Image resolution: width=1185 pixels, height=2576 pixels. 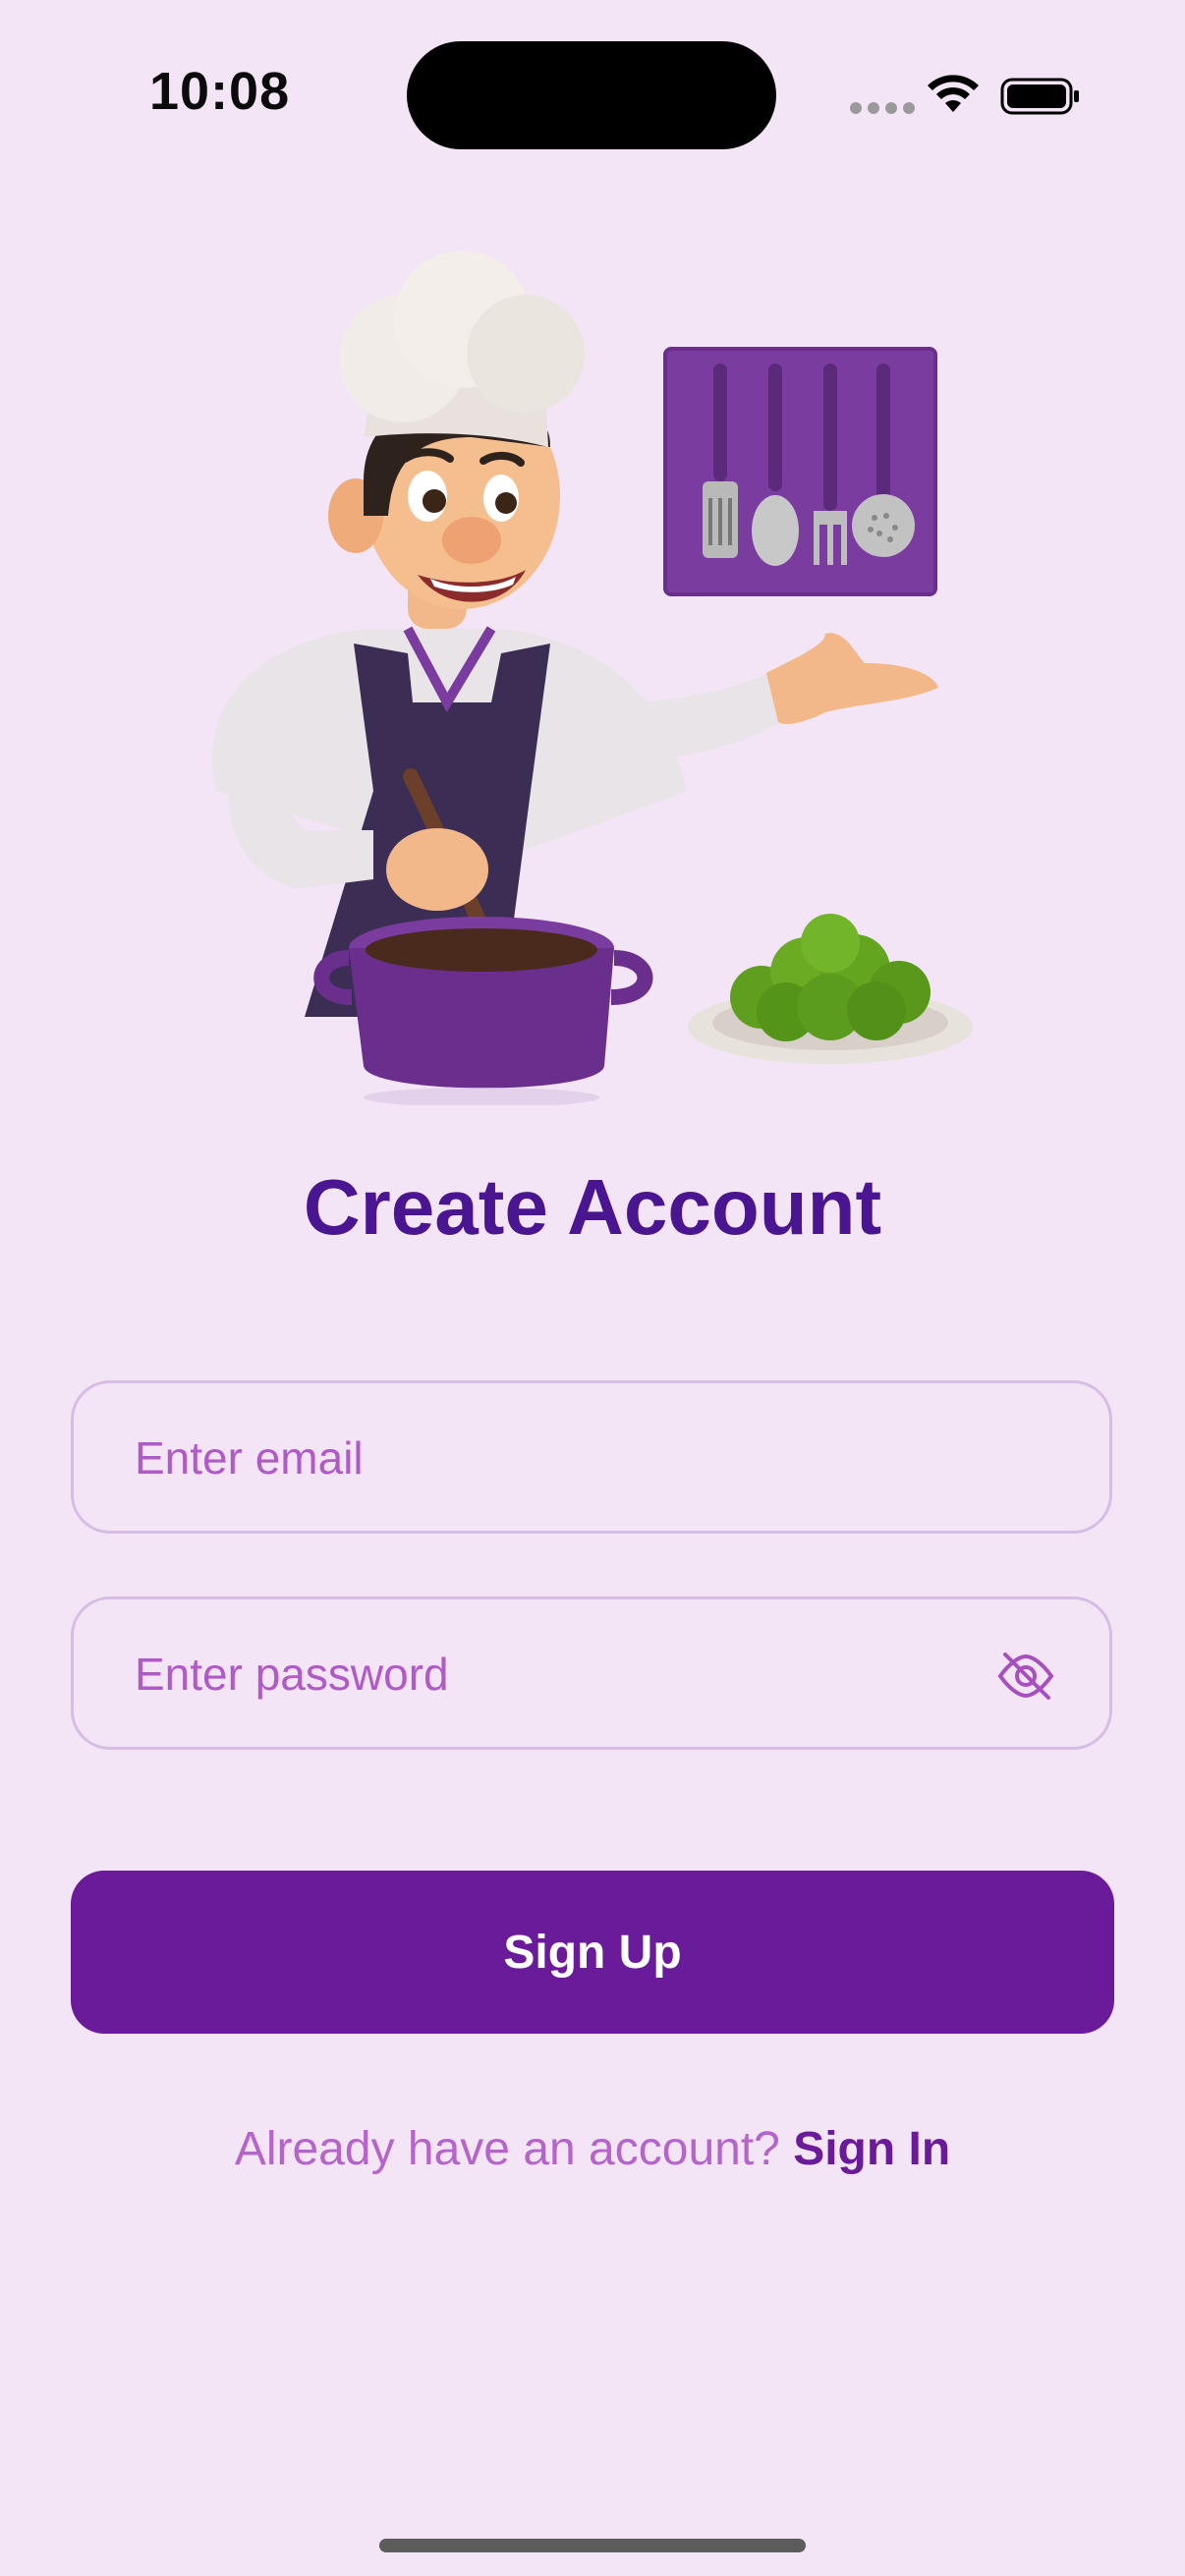 What do you see at coordinates (592, 95) in the screenshot?
I see `dynamic-island` at bounding box center [592, 95].